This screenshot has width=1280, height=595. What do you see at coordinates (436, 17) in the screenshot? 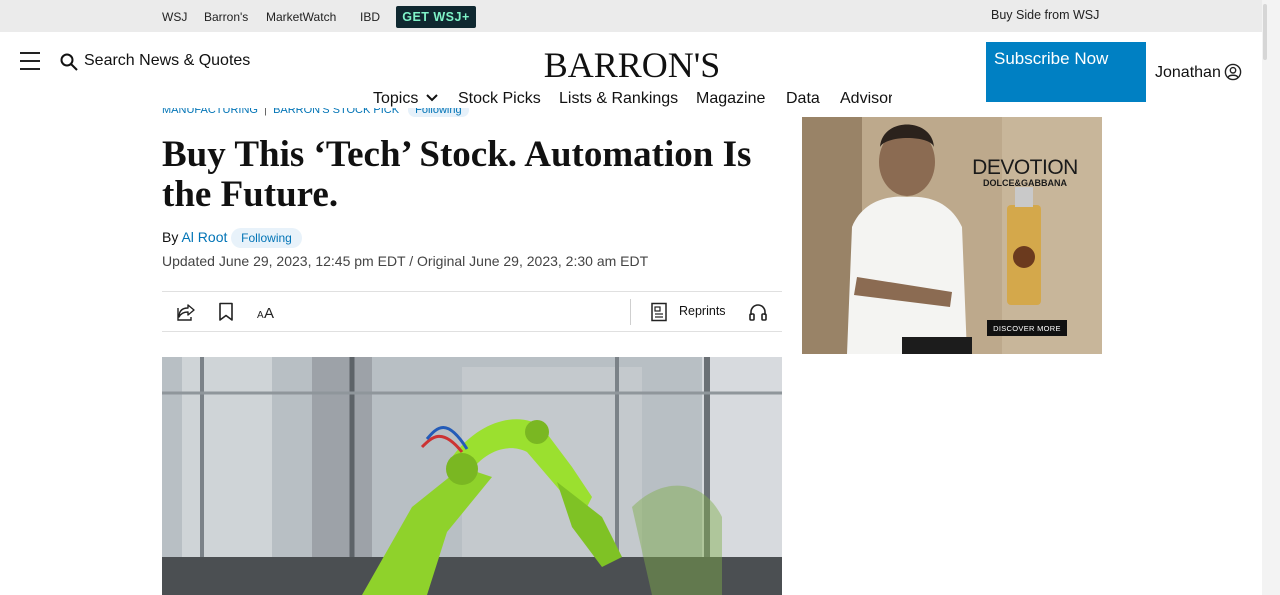
I see `get-wsj-plus-button: GET WSJ+` at bounding box center [436, 17].